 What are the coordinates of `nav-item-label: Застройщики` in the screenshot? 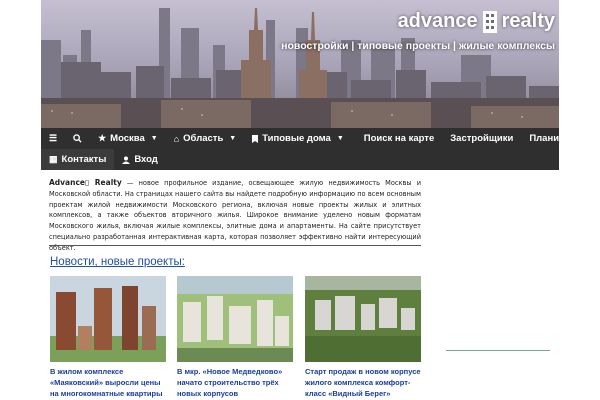 It's located at (482, 138).